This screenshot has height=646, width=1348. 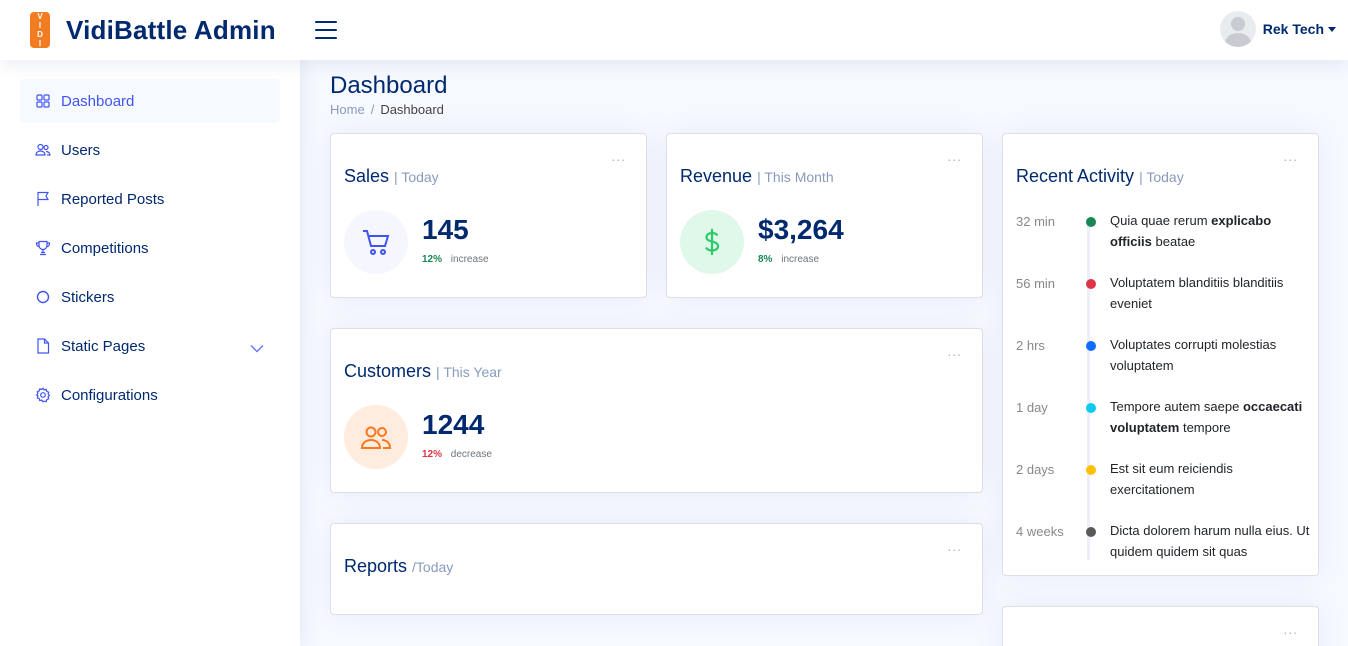 I want to click on logo: V I D I VidiBattle Admin, so click(x=172, y=30).